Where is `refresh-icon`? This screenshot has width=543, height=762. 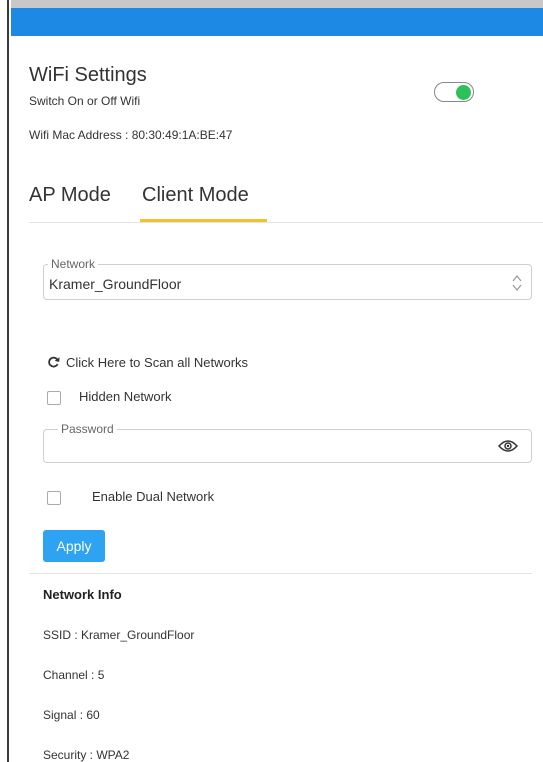
refresh-icon is located at coordinates (54, 362).